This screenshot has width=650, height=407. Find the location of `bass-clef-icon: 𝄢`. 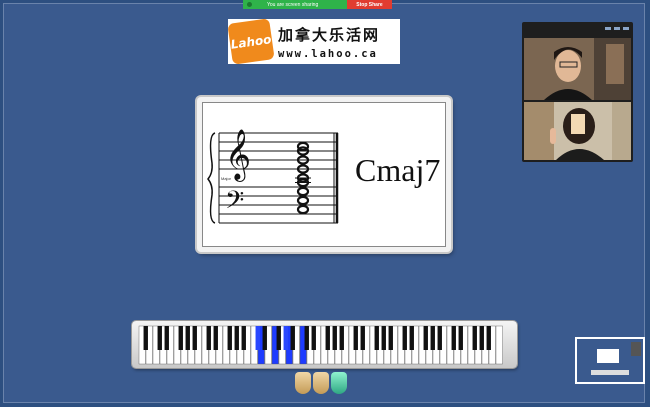

bass-clef-icon: 𝄢 is located at coordinates (234, 203).